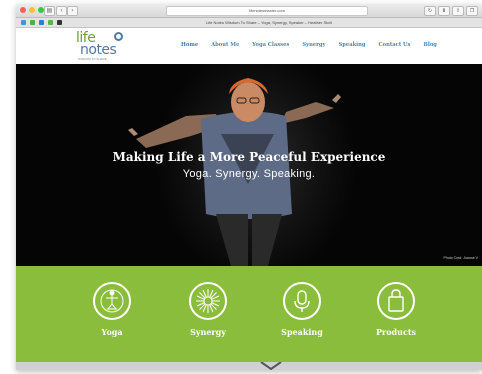  Describe the element at coordinates (61, 11) in the screenshot. I see `back-button: ‹` at that location.